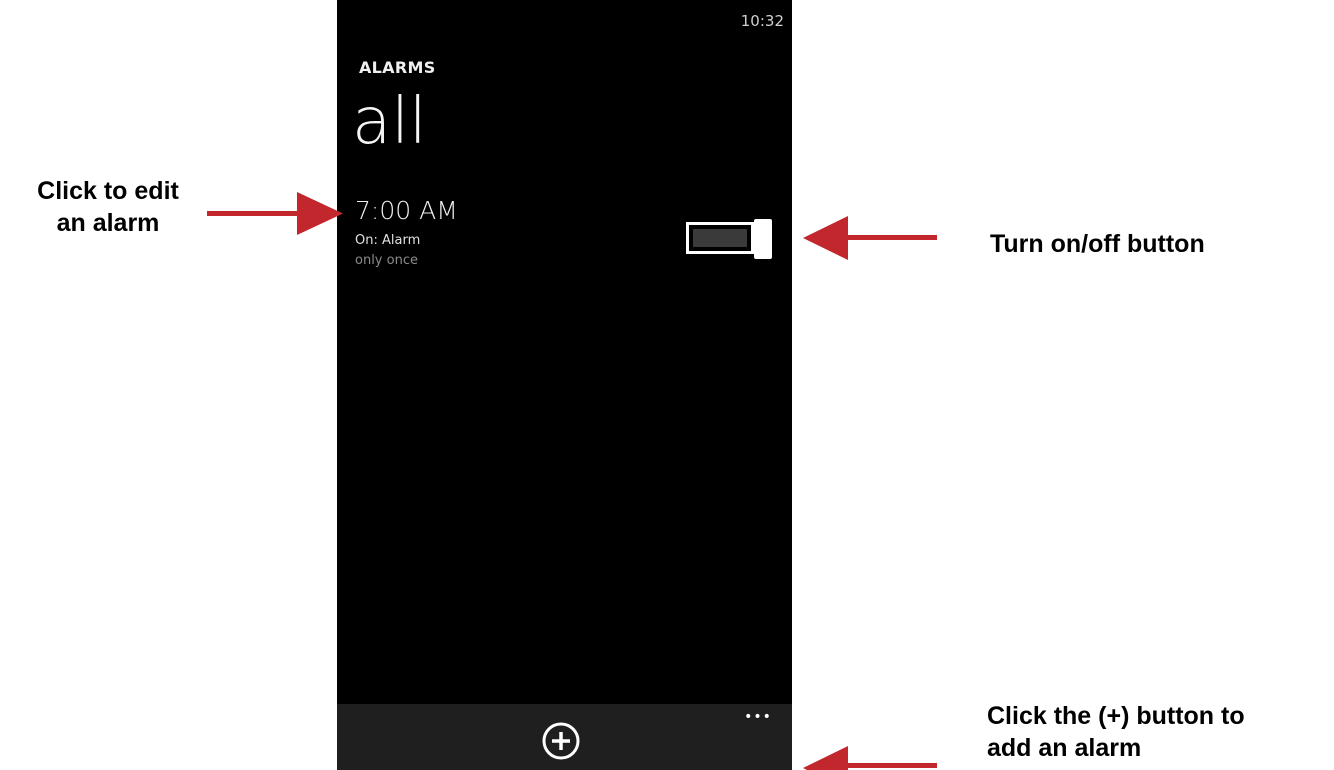  What do you see at coordinates (108, 223) in the screenshot?
I see `callout-edit-line-2: an alarm` at bounding box center [108, 223].